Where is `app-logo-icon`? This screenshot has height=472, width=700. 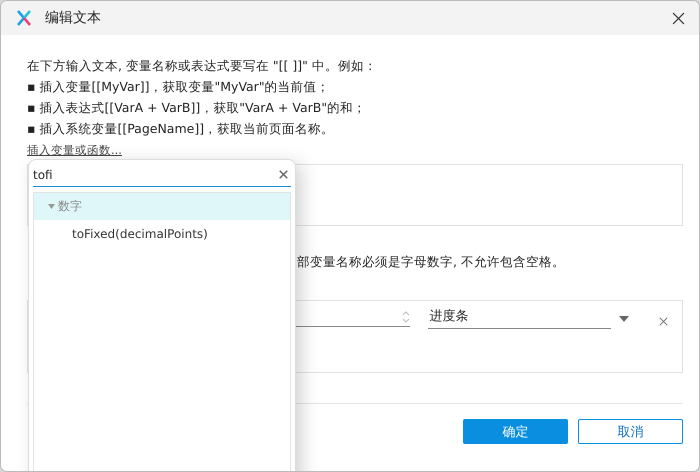 app-logo-icon is located at coordinates (24, 18).